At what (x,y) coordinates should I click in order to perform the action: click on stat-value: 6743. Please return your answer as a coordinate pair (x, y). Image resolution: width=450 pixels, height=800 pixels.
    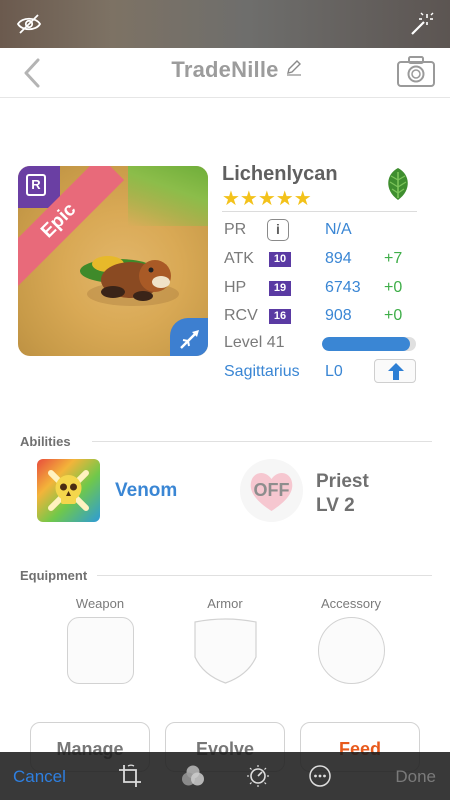
    Looking at the image, I should click on (343, 287).